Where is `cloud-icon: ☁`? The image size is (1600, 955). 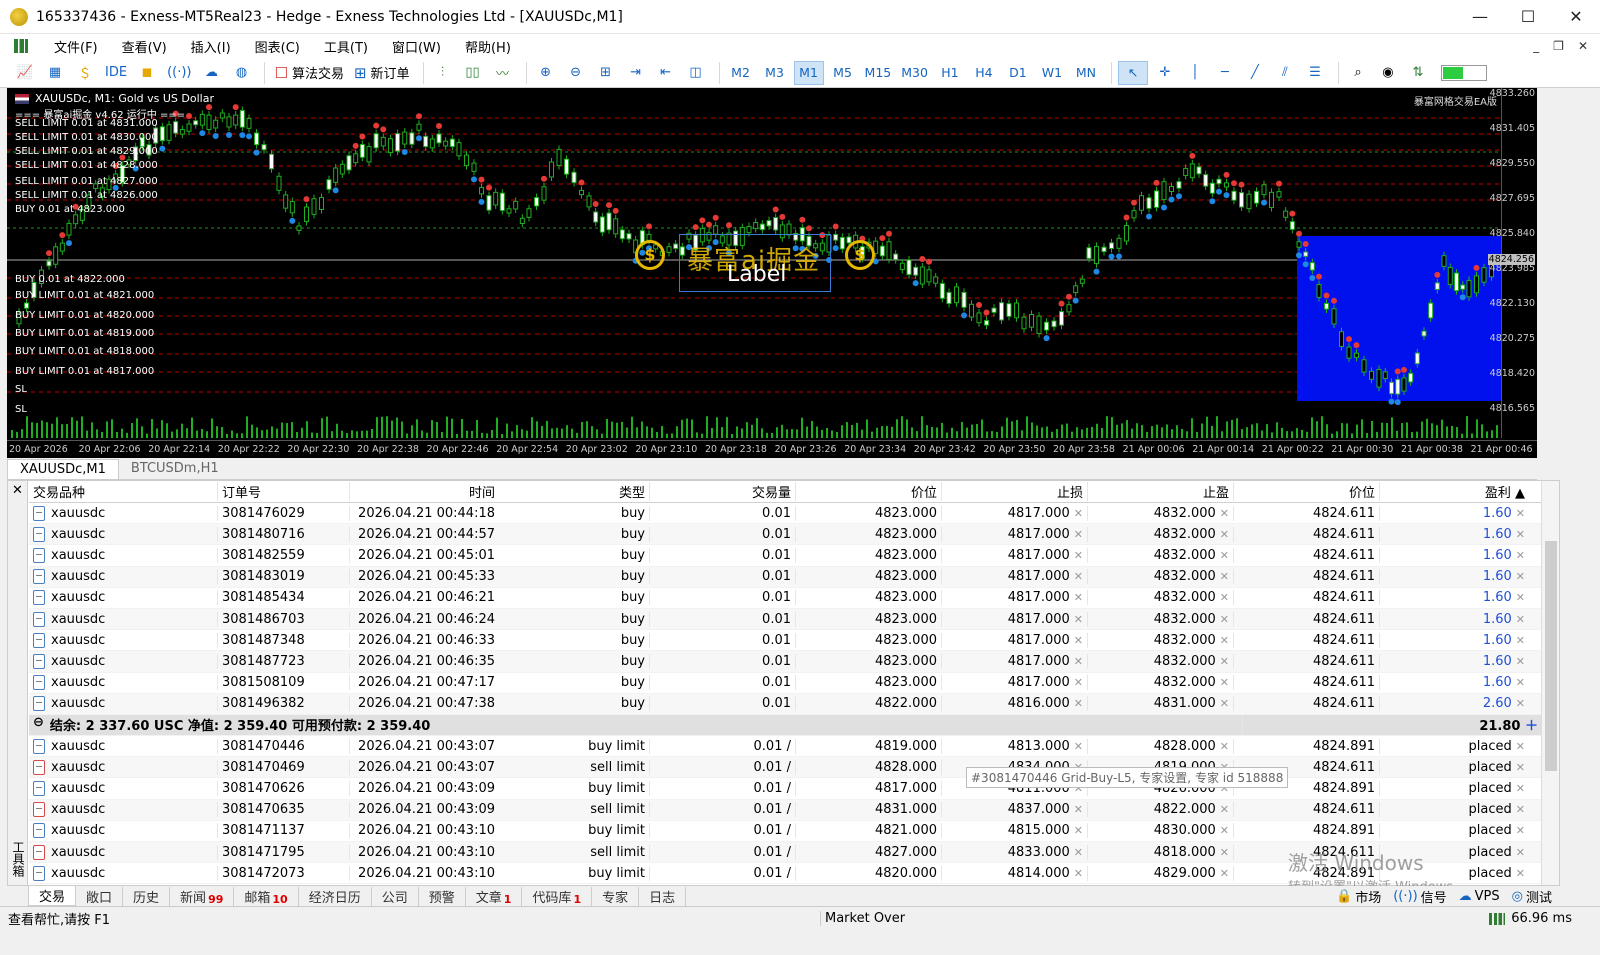 cloud-icon: ☁ is located at coordinates (211, 73).